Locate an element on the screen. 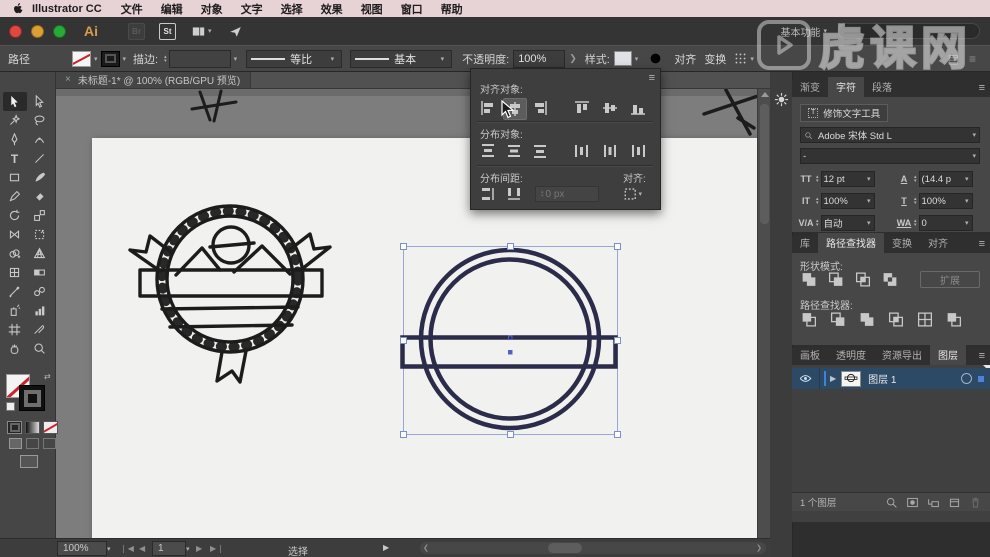 This screenshot has height=557, width=990. stroke-weight-field is located at coordinates (199, 58).